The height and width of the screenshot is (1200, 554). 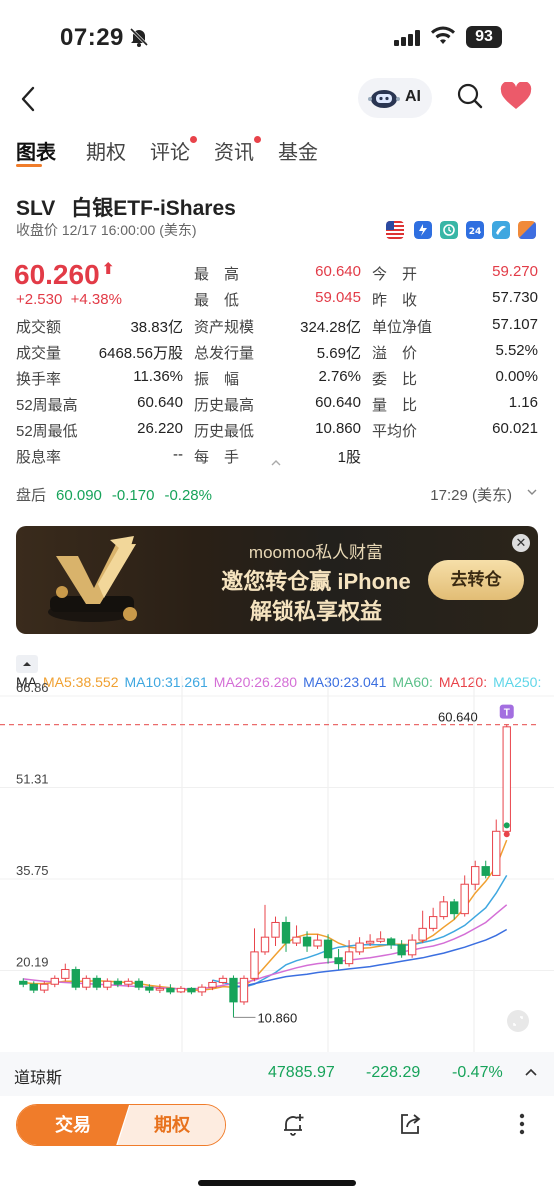 What do you see at coordinates (395, 353) in the screenshot?
I see `stat-label: 溢 价` at bounding box center [395, 353].